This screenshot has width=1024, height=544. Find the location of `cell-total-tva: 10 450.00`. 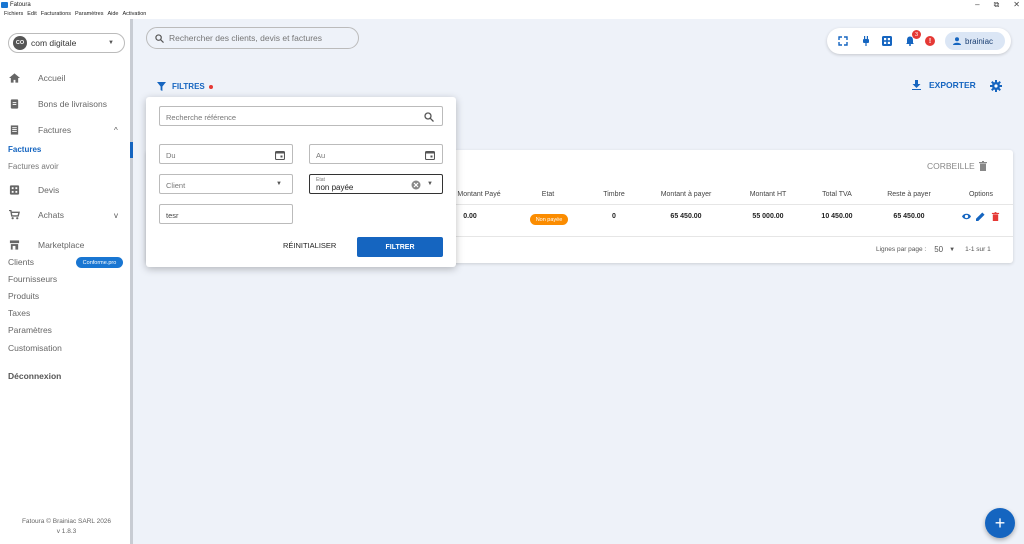

cell-total-tva: 10 450.00 is located at coordinates (837, 216).